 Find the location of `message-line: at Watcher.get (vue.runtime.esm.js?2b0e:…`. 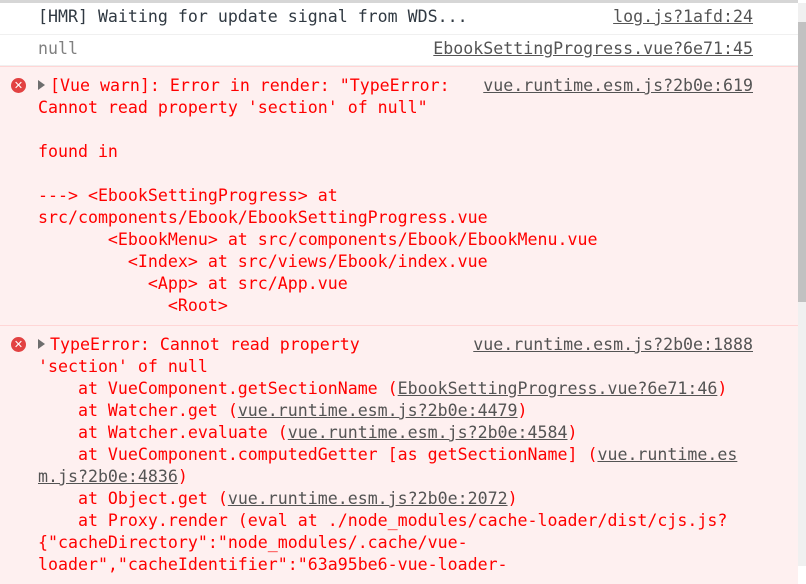

message-line: at Watcher.get (vue.runtime.esm.js?2b0e:… is located at coordinates (418, 411).